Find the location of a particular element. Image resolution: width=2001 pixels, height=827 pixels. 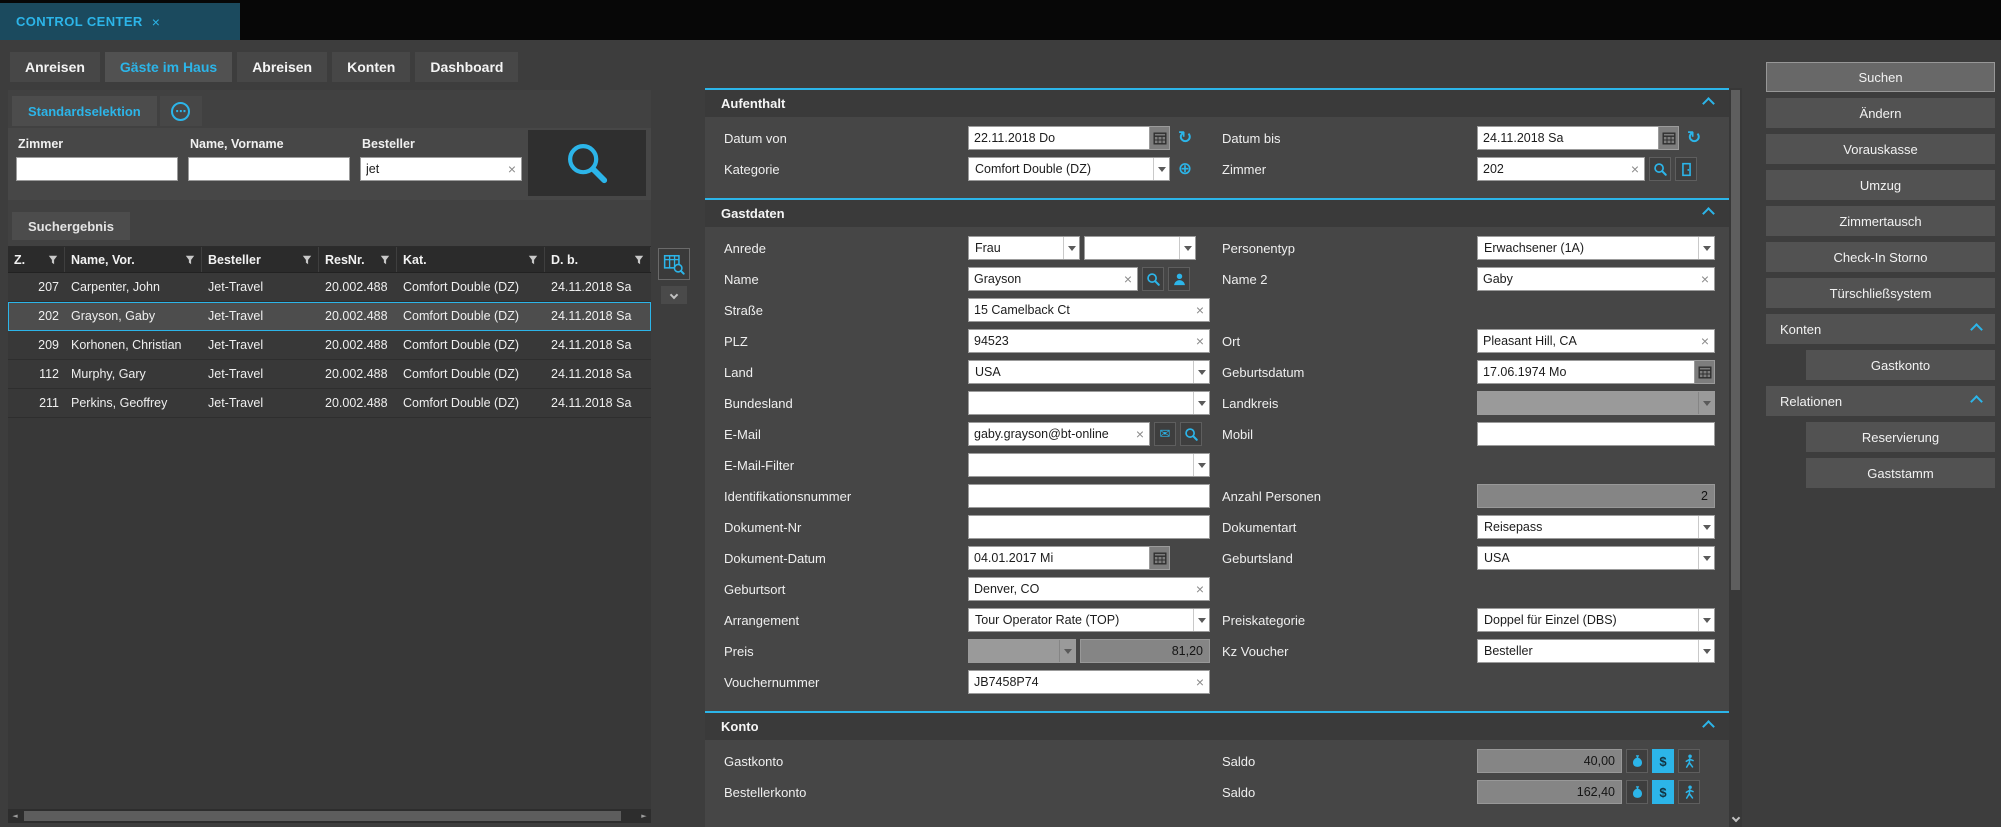

horizontal-scrollbar: ◄ ► is located at coordinates (329, 816).